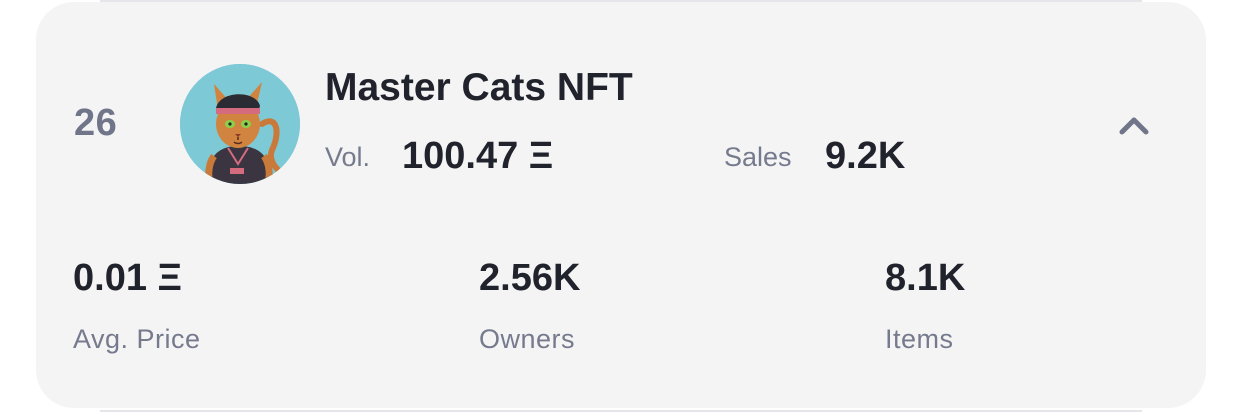  Describe the element at coordinates (478, 156) in the screenshot. I see `volume-value: 100.47 Ξ` at that location.